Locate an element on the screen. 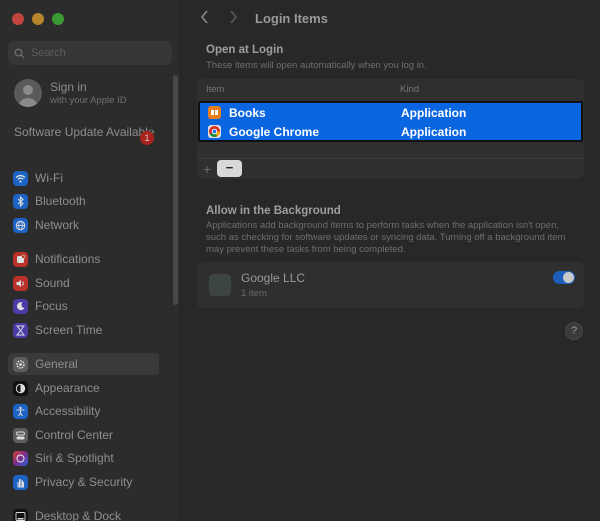  search-field is located at coordinates (90, 53).